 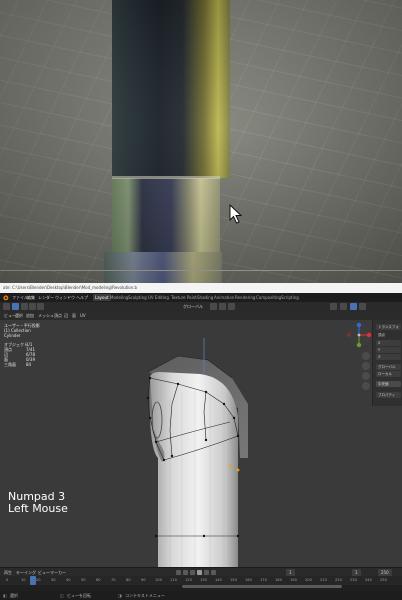 I want to click on menu-window: ウィンドウ, so click(x=65, y=297).